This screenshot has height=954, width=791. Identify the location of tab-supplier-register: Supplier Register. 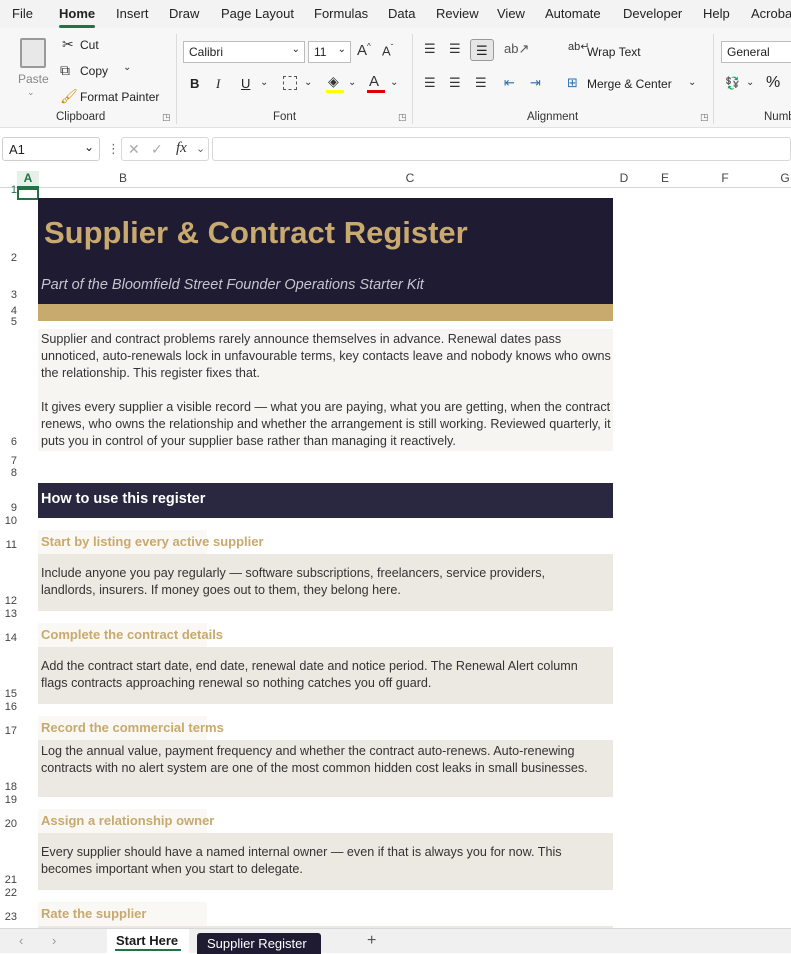
(259, 943).